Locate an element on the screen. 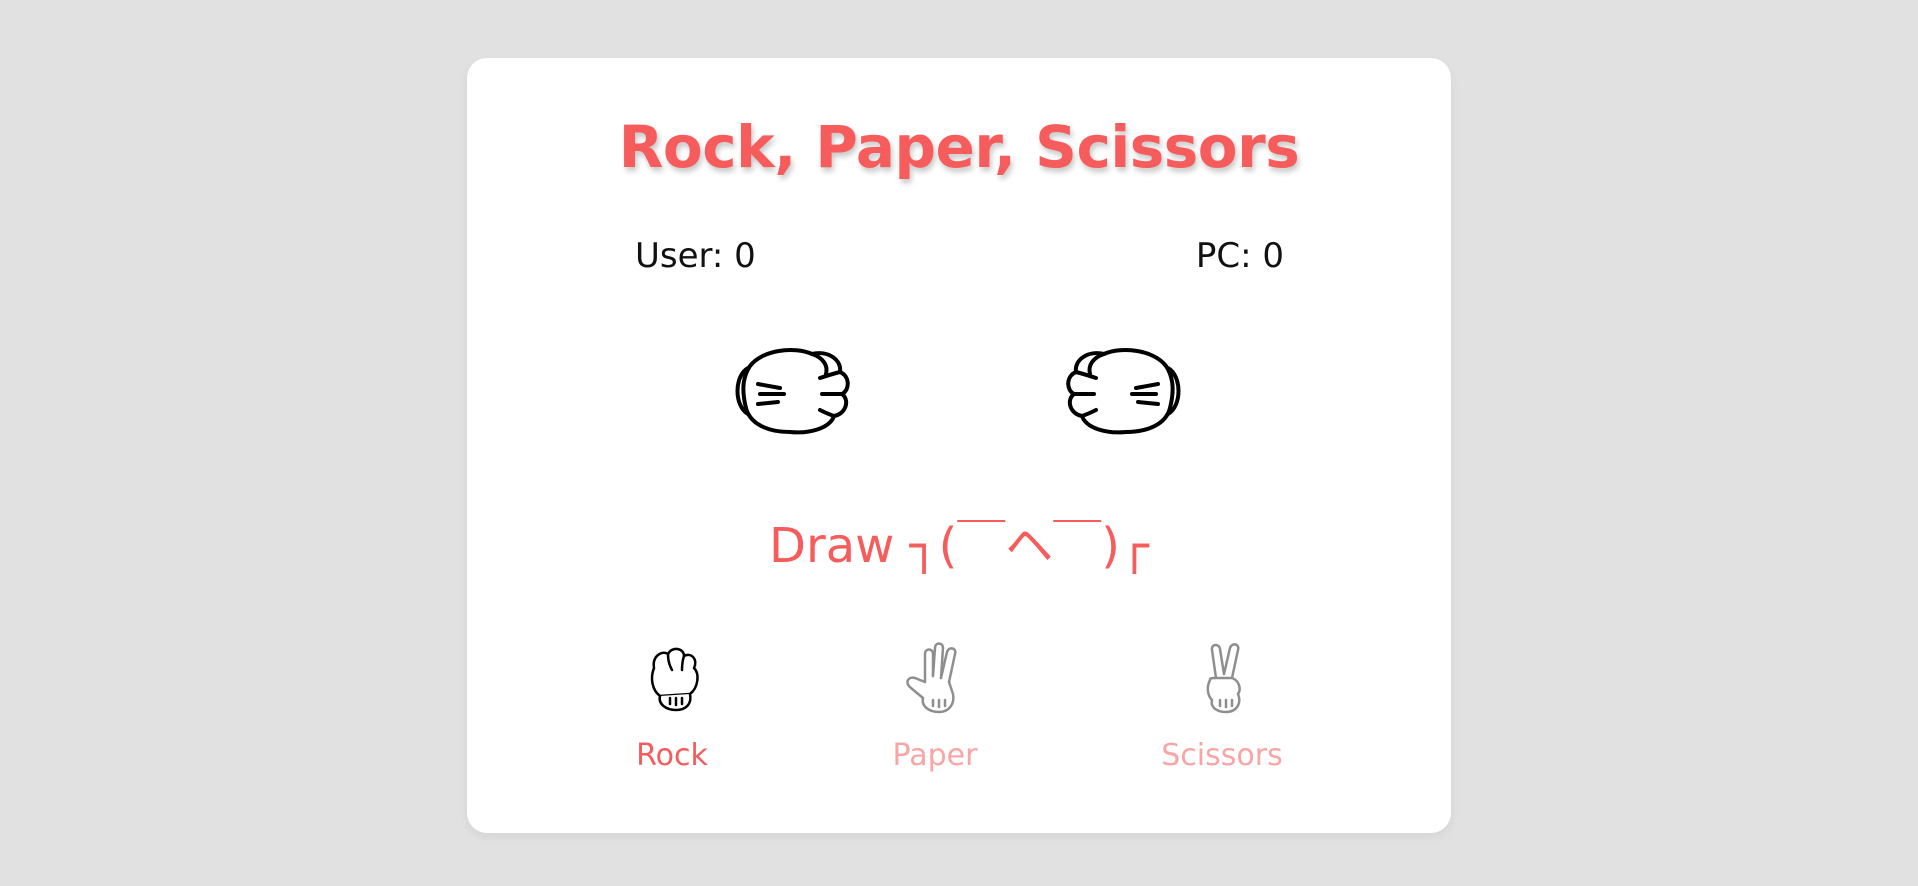 The width and height of the screenshot is (1918, 886). paper-hand-icon is located at coordinates (935, 678).